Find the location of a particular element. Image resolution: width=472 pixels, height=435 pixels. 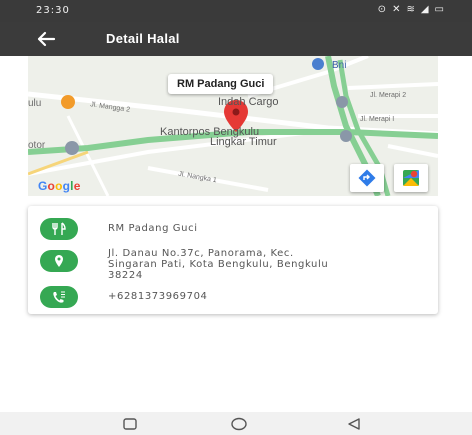

open-in-maps-button is located at coordinates (411, 178).